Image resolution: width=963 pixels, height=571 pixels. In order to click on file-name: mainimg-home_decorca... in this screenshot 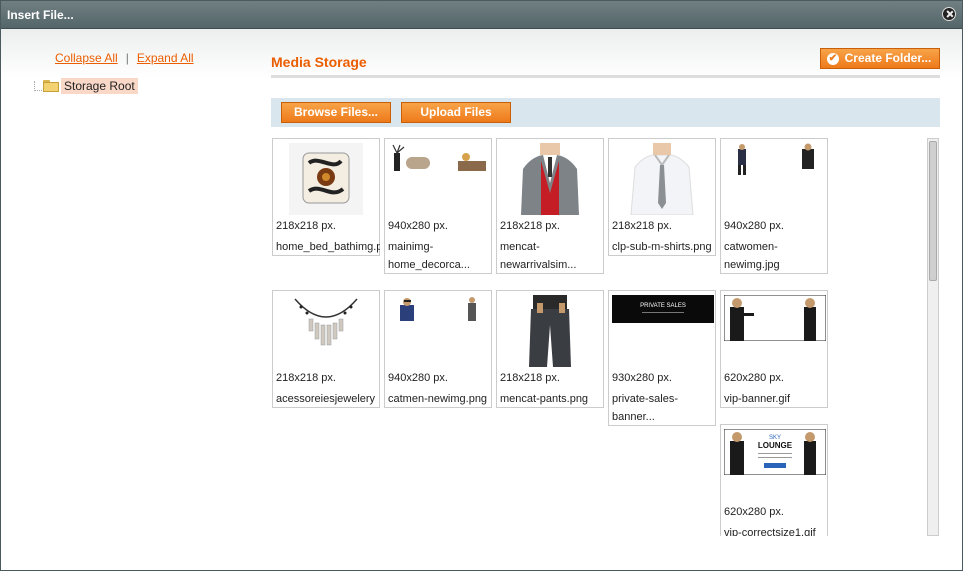, I will do `click(429, 256)`.